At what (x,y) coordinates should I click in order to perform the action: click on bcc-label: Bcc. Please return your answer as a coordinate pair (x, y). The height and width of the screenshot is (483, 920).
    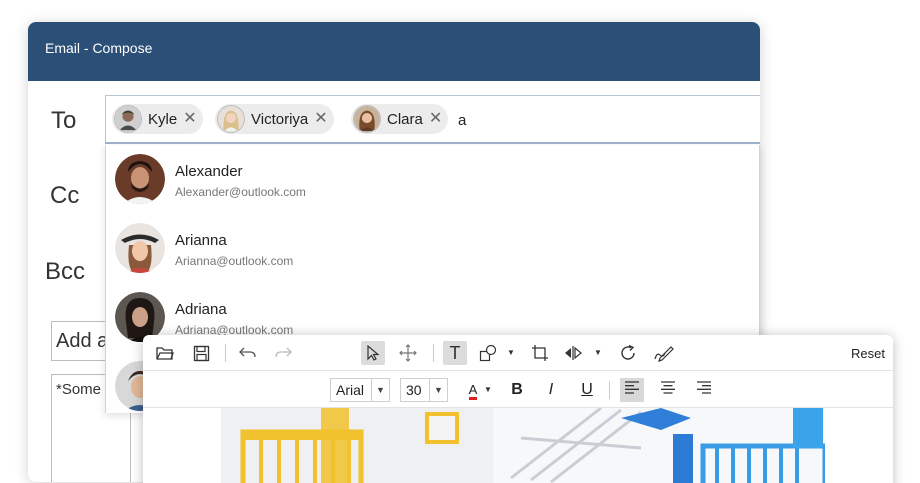
    Looking at the image, I should click on (65, 271).